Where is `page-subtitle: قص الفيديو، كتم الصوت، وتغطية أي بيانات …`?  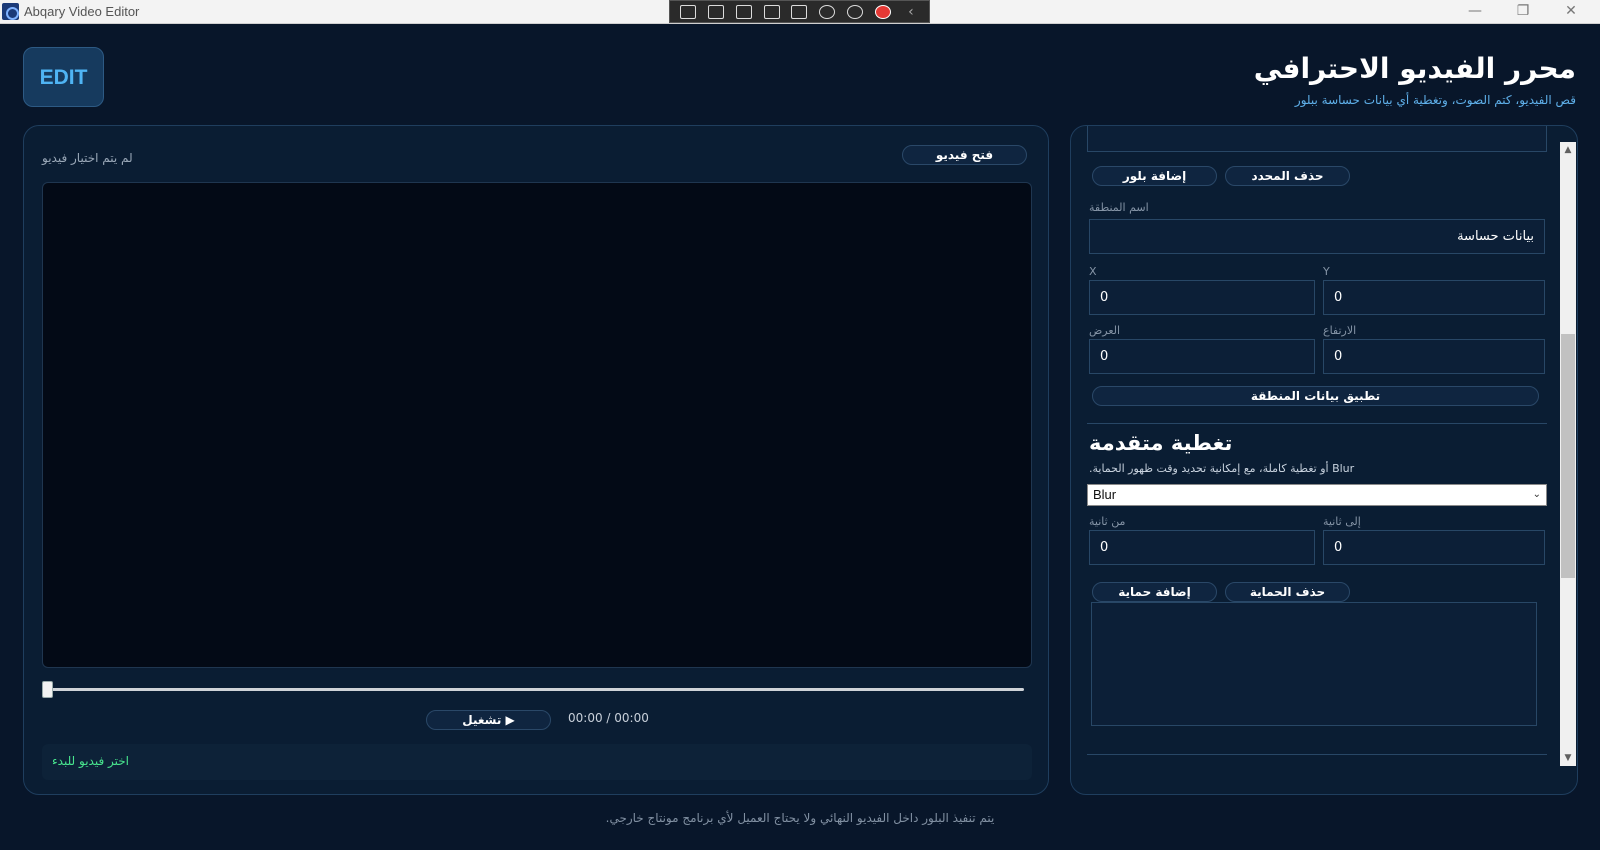 page-subtitle: قص الفيديو، كتم الصوت، وتغطية أي بيانات … is located at coordinates (1435, 100).